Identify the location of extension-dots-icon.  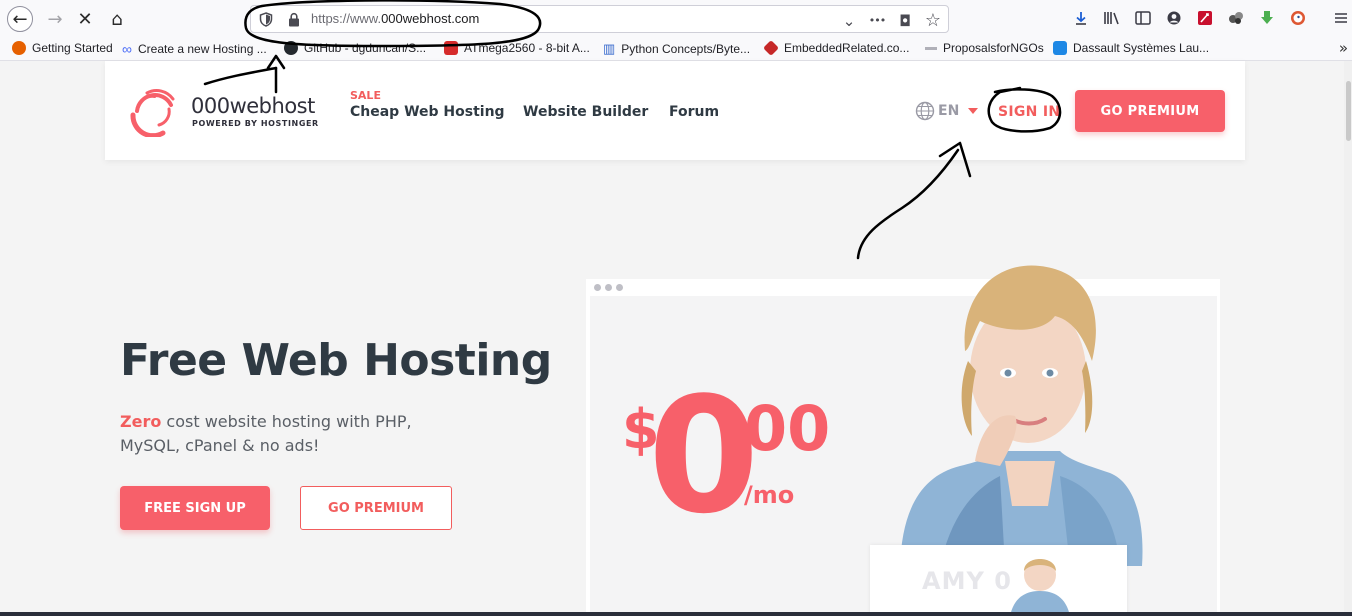
(1236, 18).